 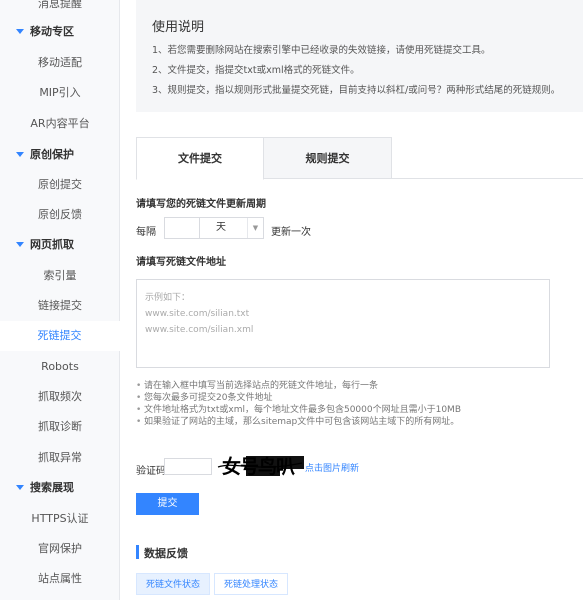 I want to click on sidebar-item-link-submit: 链接提交, so click(x=60, y=306).